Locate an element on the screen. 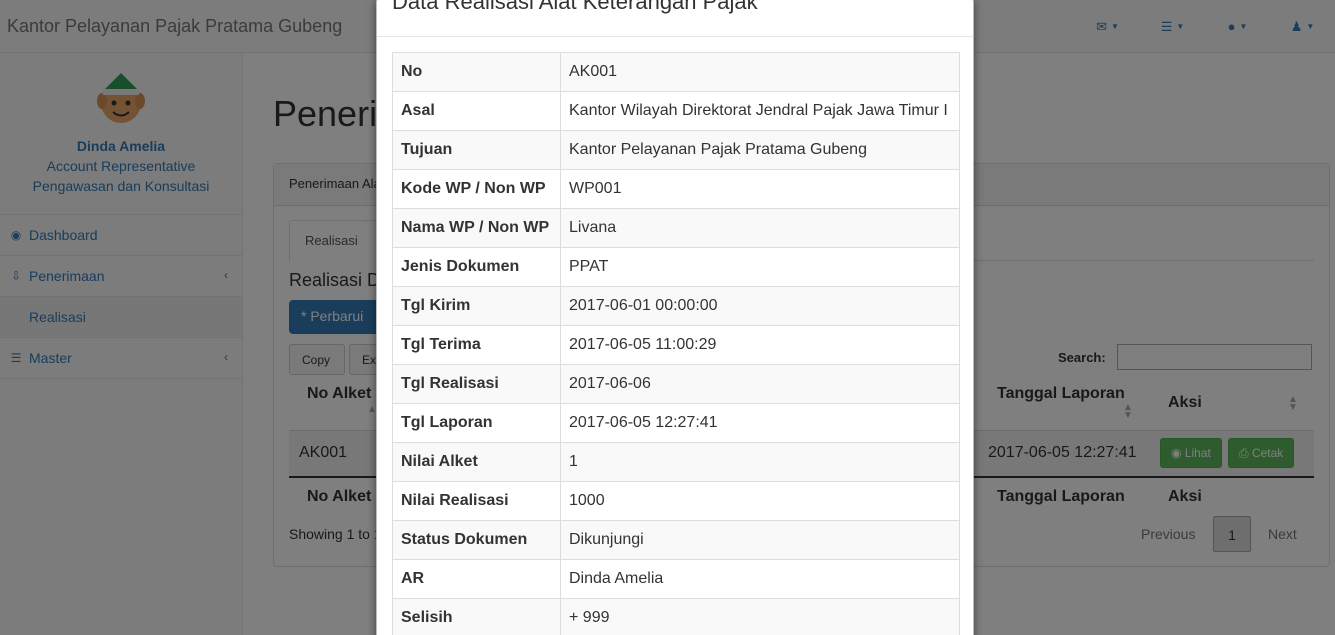 The width and height of the screenshot is (1335, 635). detail-row-jenis-dokumen: Jenis Dokumen PPAT is located at coordinates (676, 267).